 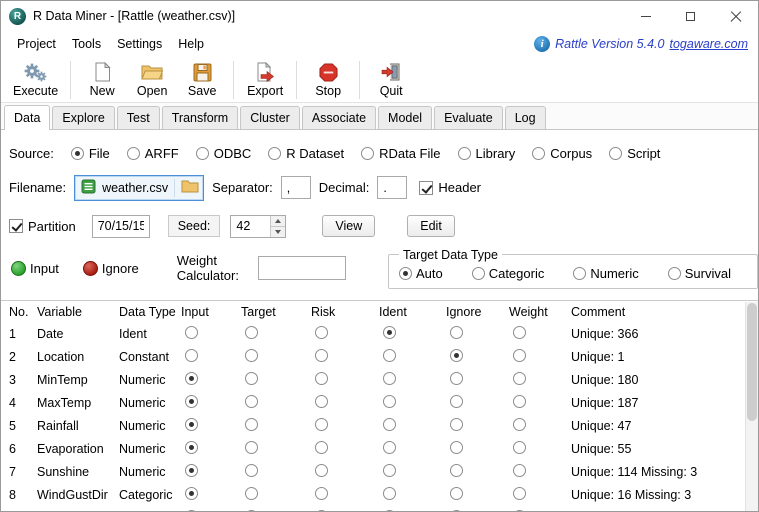 What do you see at coordinates (223, 153) in the screenshot?
I see `source-option-odbc: ODBC` at bounding box center [223, 153].